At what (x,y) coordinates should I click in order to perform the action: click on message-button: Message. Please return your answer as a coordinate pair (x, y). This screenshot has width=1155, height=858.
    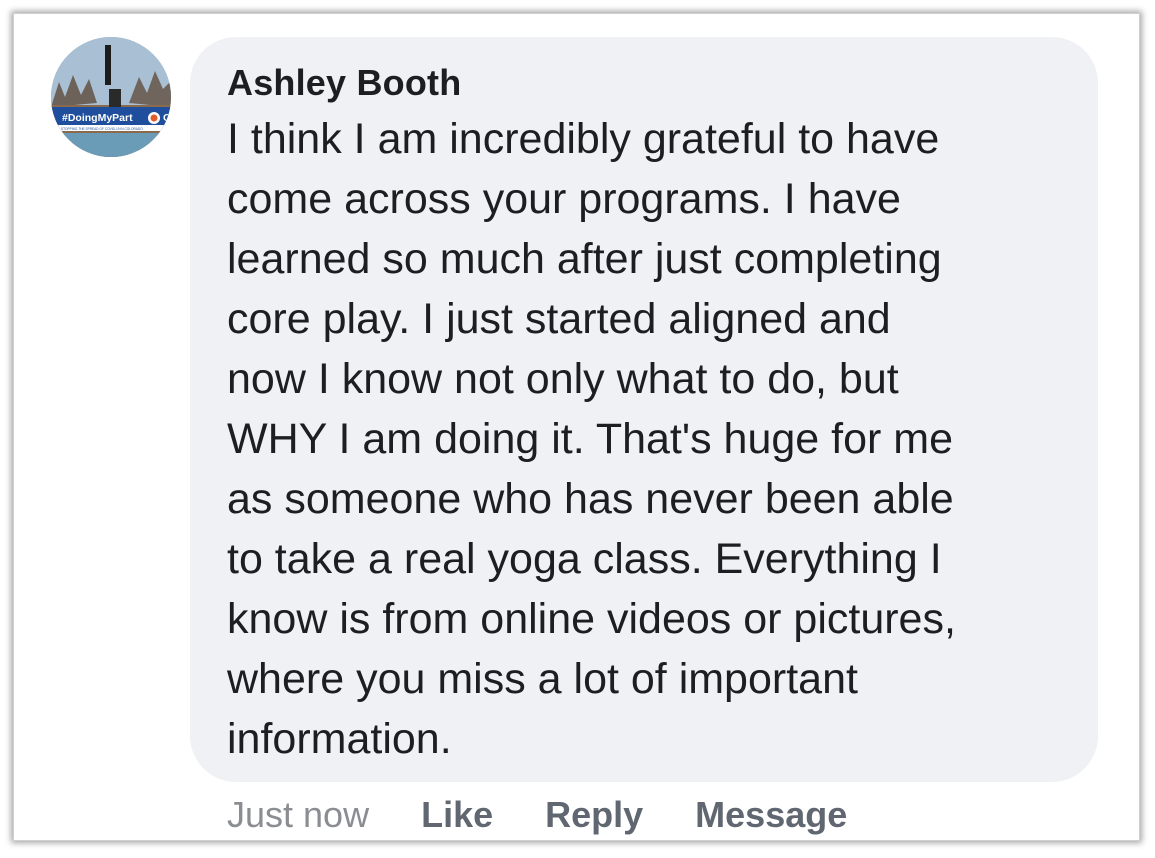
    Looking at the image, I should click on (771, 815).